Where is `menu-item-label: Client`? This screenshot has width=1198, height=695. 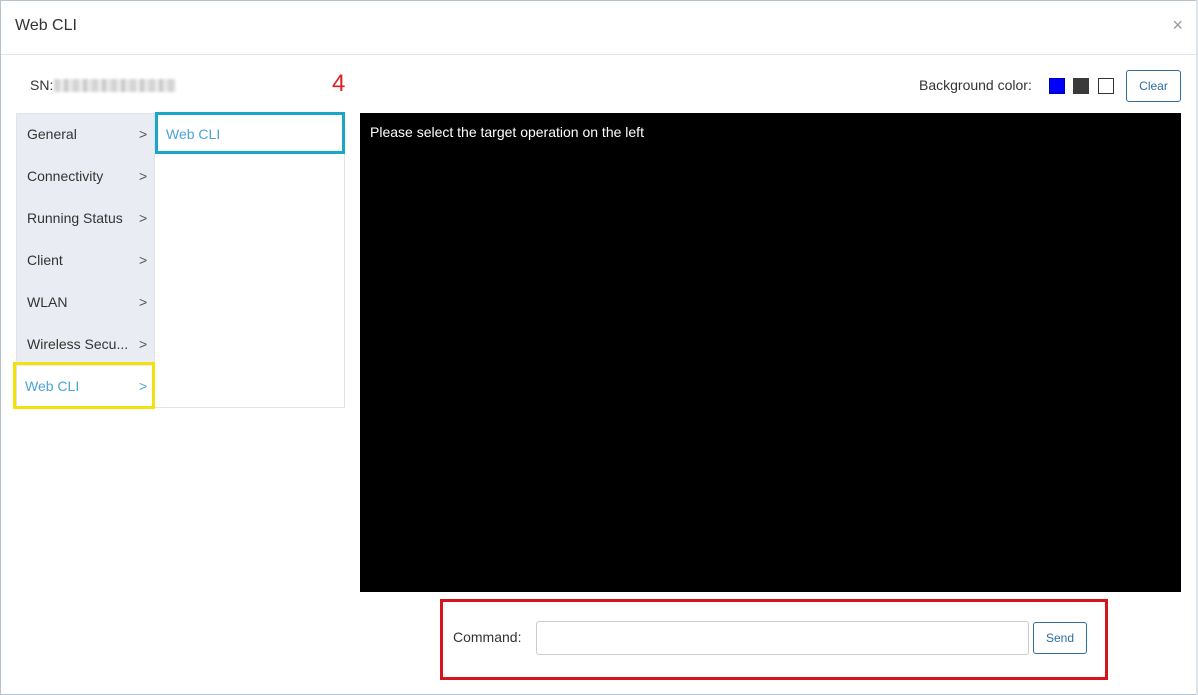 menu-item-label: Client is located at coordinates (45, 260).